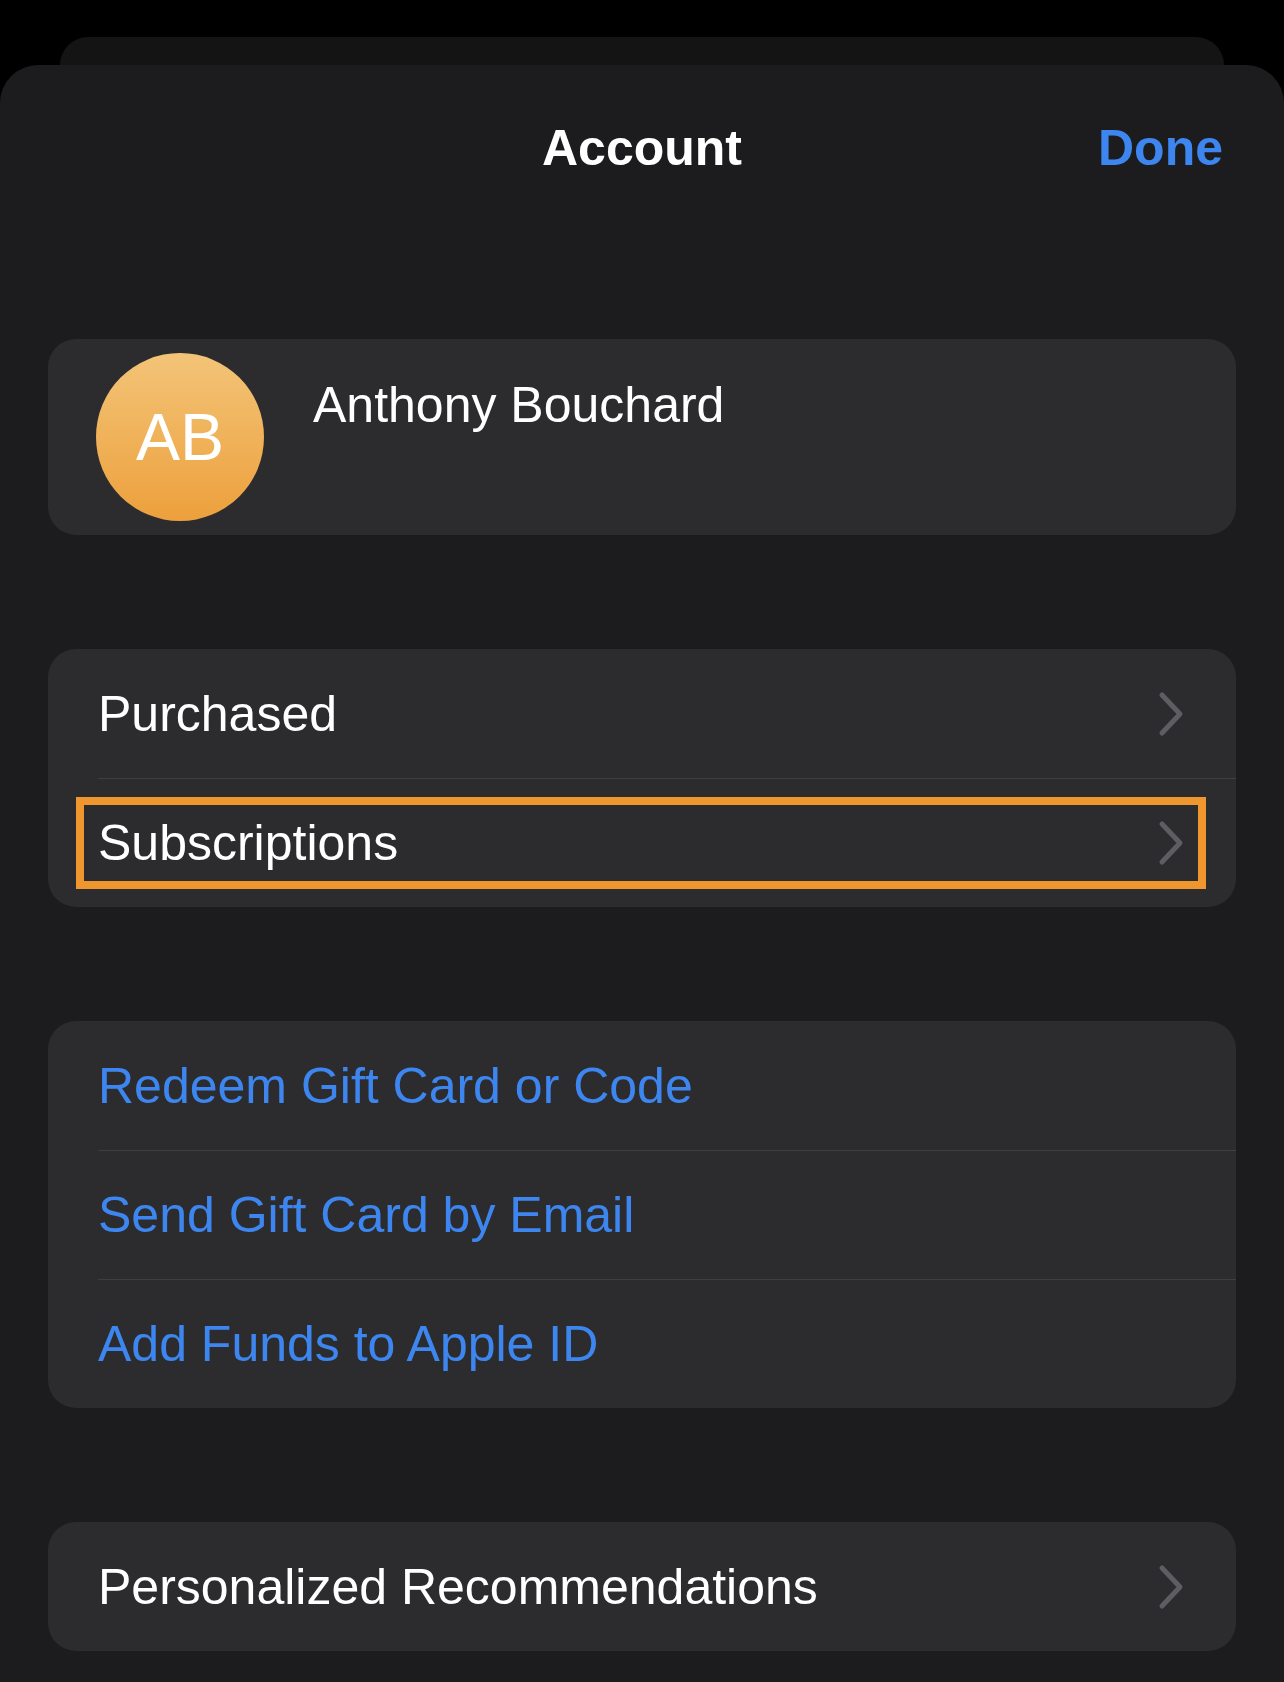 The height and width of the screenshot is (1682, 1284). Describe the element at coordinates (519, 405) in the screenshot. I see `profile-name: Anthony Bouchard` at that location.